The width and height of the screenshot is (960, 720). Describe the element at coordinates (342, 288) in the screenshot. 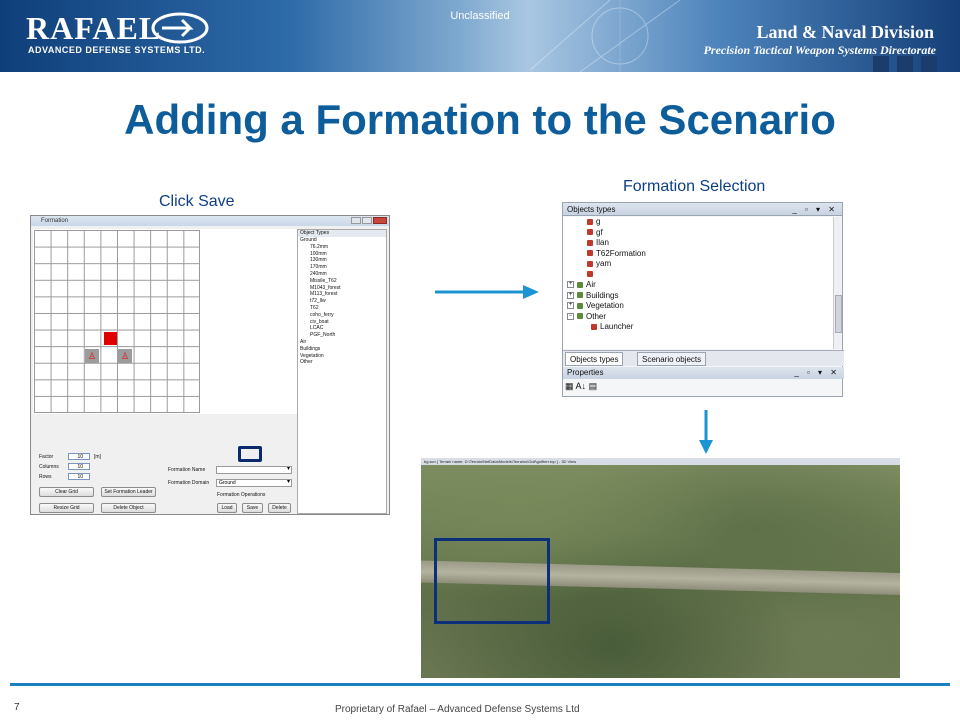

I see `tree-item: M1043_forest` at that location.